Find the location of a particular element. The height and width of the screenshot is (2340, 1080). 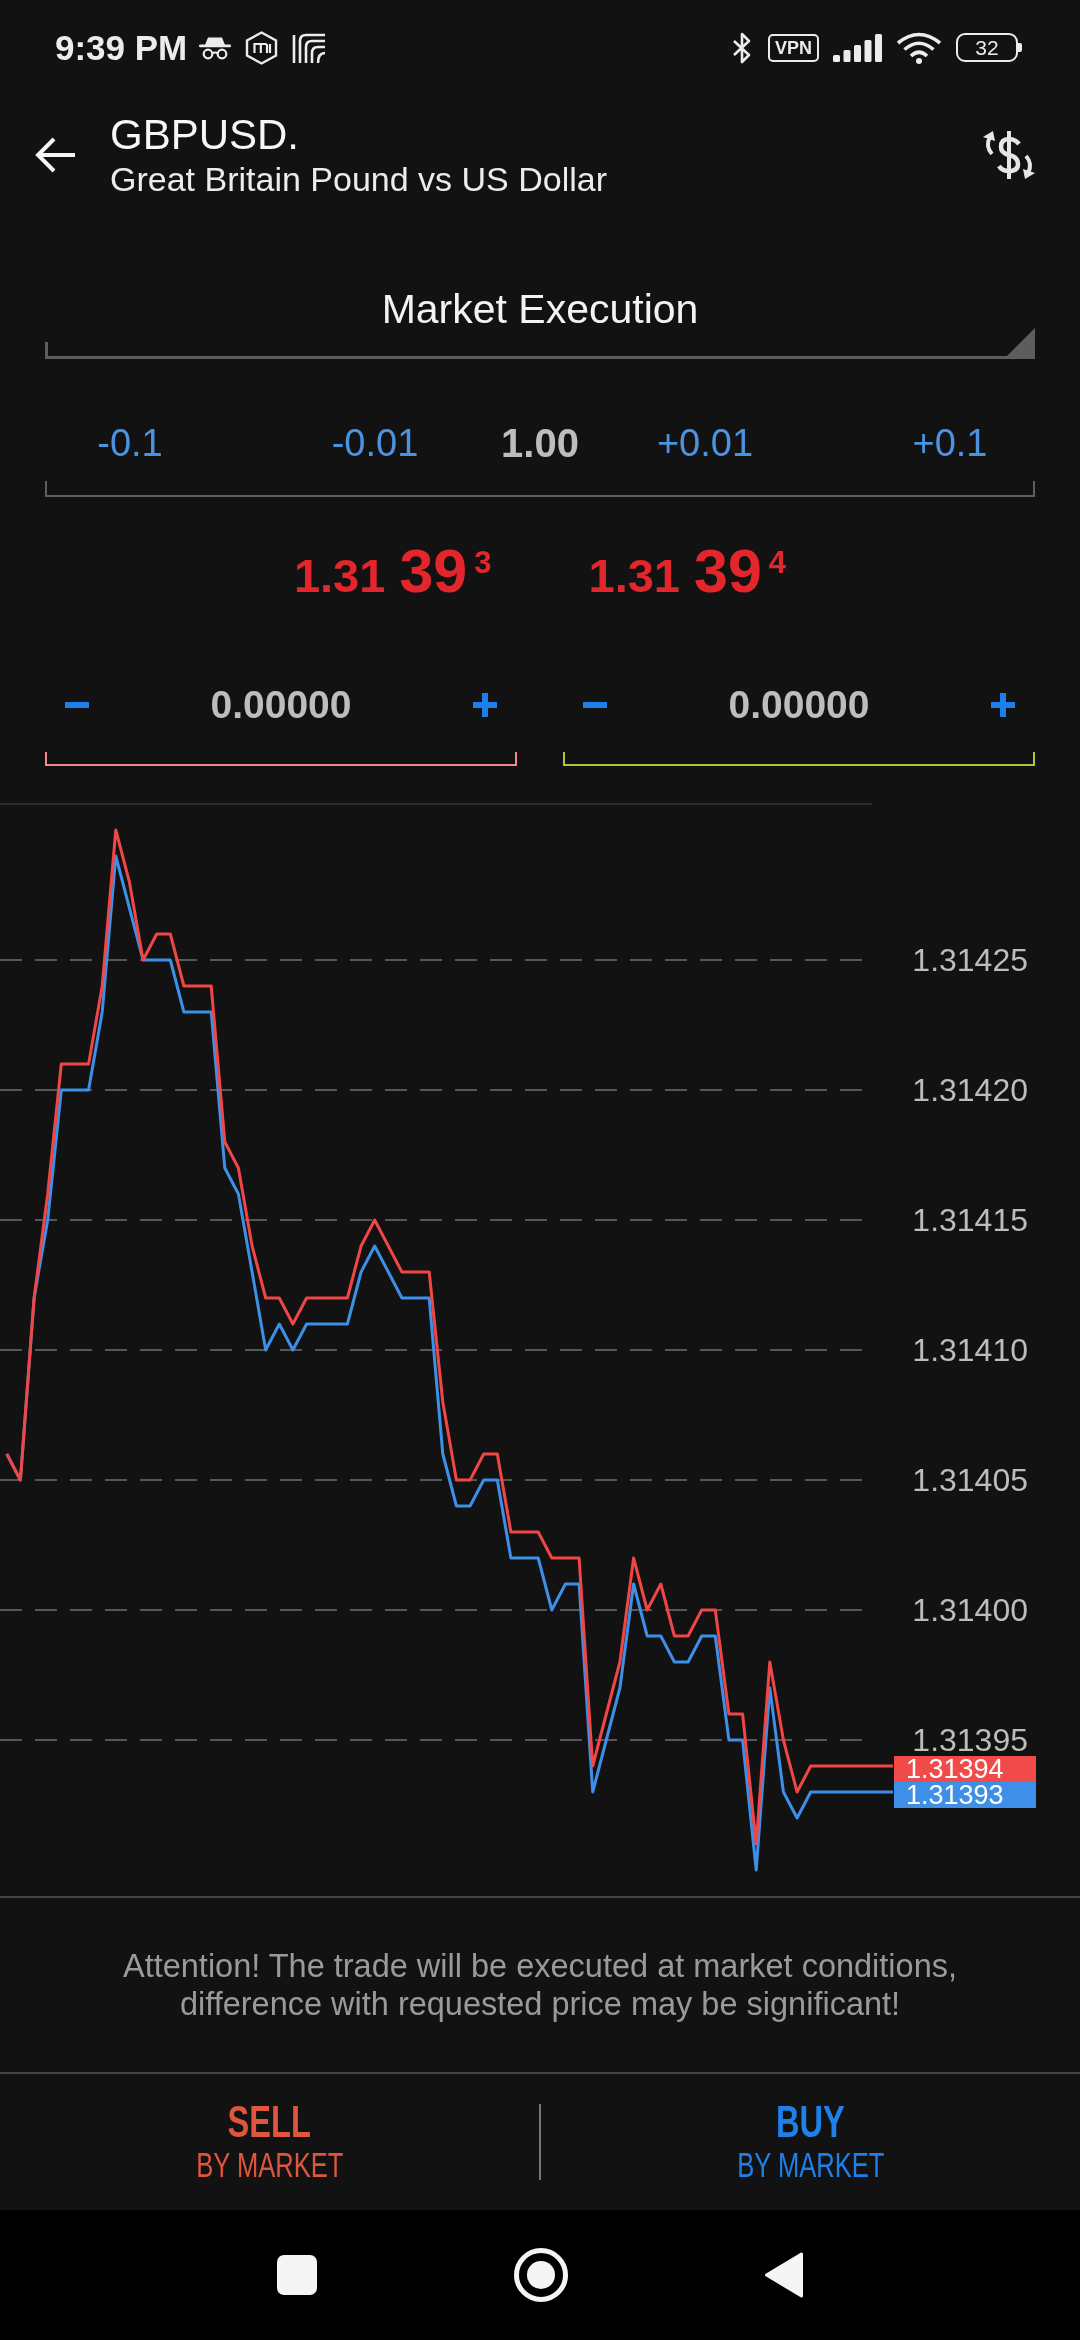

status-time: 9:39 PM is located at coordinates (121, 47).